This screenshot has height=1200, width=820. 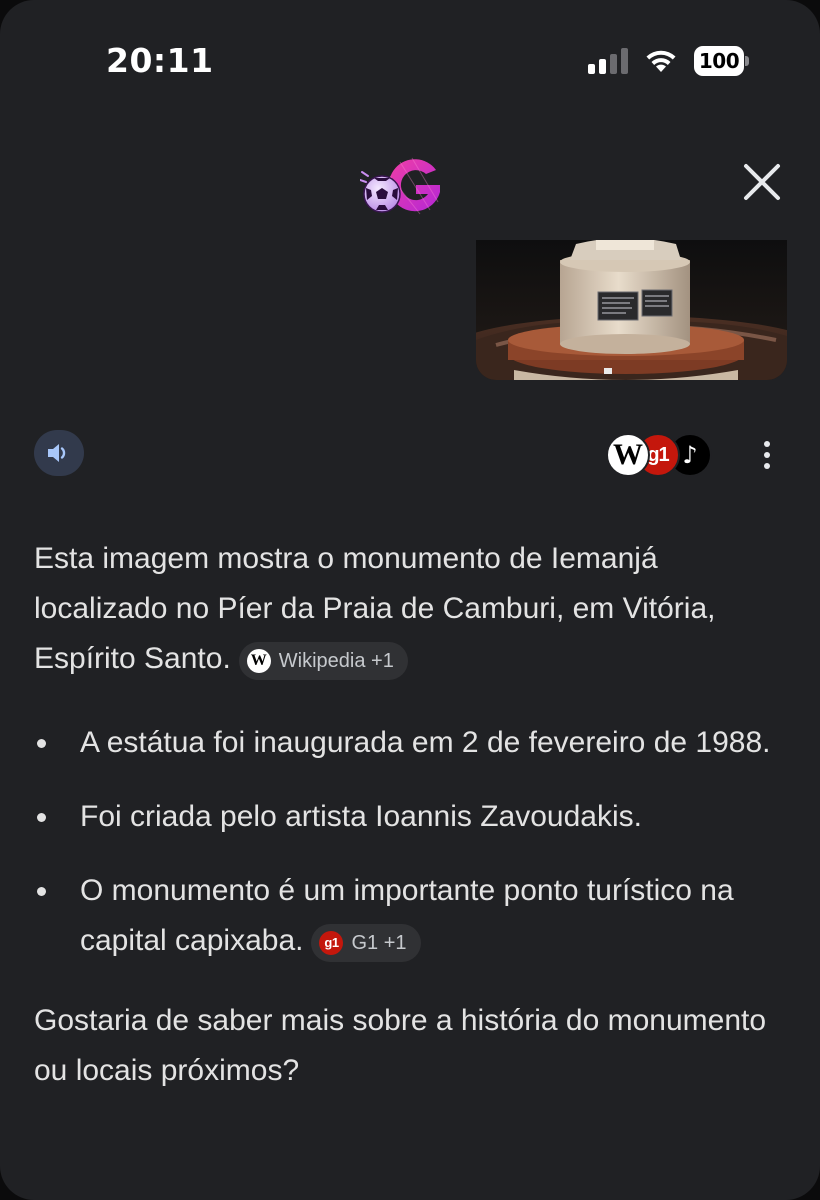 What do you see at coordinates (331, 943) in the screenshot?
I see `g1-icon: g1` at bounding box center [331, 943].